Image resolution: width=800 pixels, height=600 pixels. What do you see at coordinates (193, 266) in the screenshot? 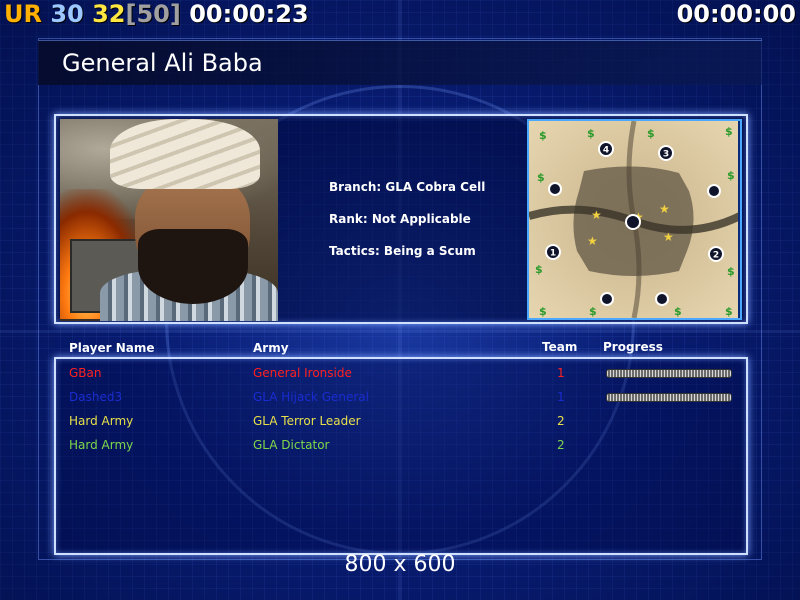
I see `portrait-beard` at bounding box center [193, 266].